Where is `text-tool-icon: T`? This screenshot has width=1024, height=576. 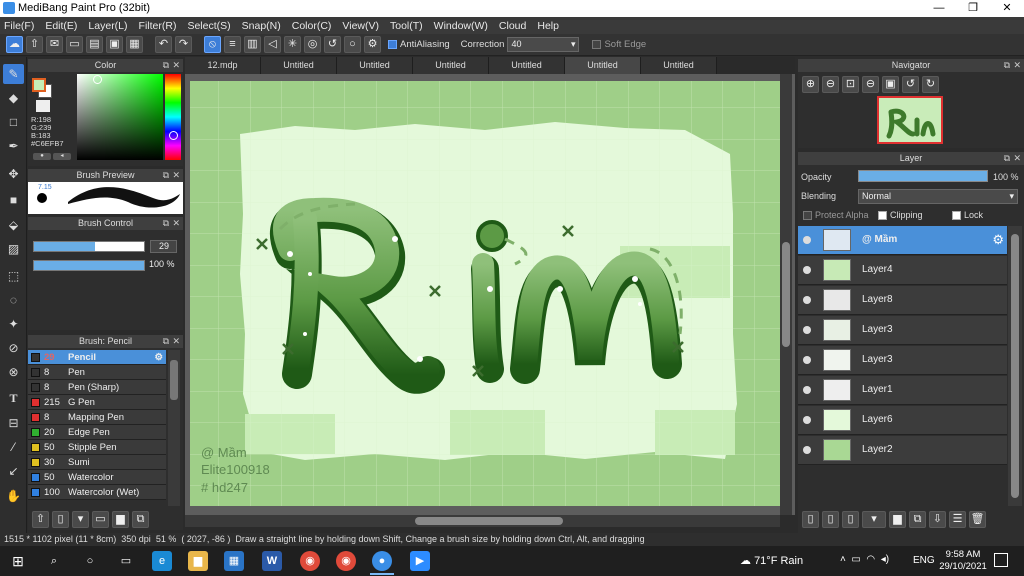
text-tool-icon: T is located at coordinates (13, 398).